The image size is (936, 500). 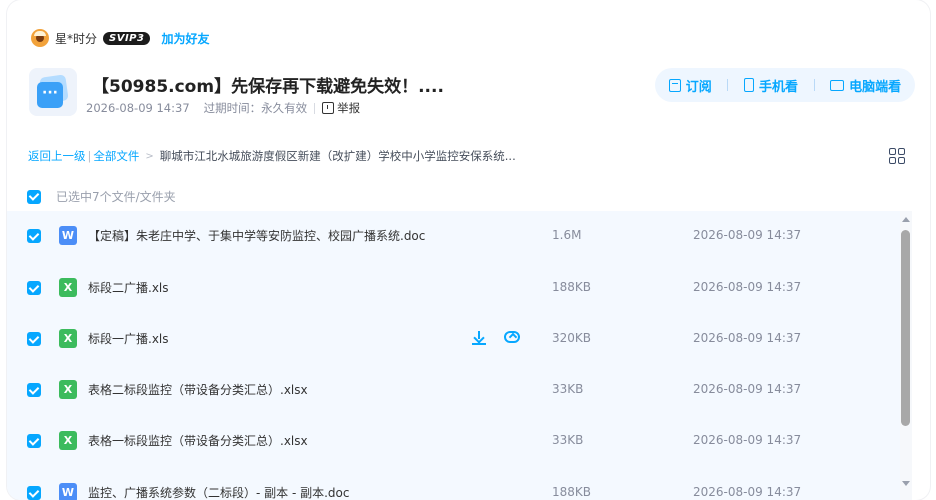 What do you see at coordinates (479, 338) in the screenshot?
I see `download-icon` at bounding box center [479, 338].